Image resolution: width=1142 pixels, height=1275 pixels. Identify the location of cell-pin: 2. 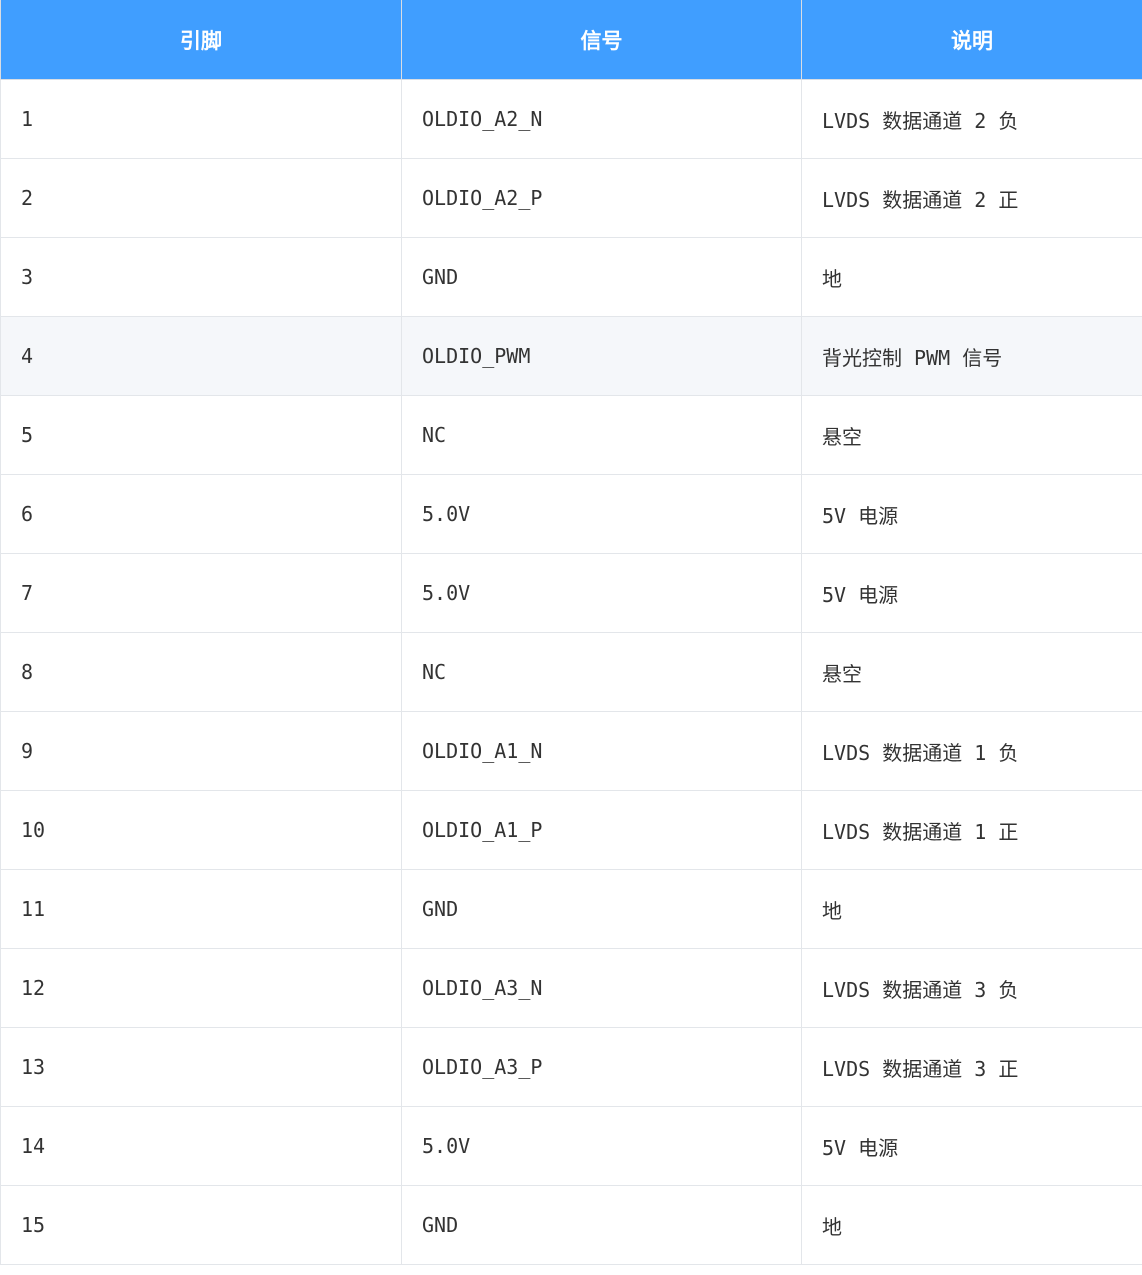
(201, 198).